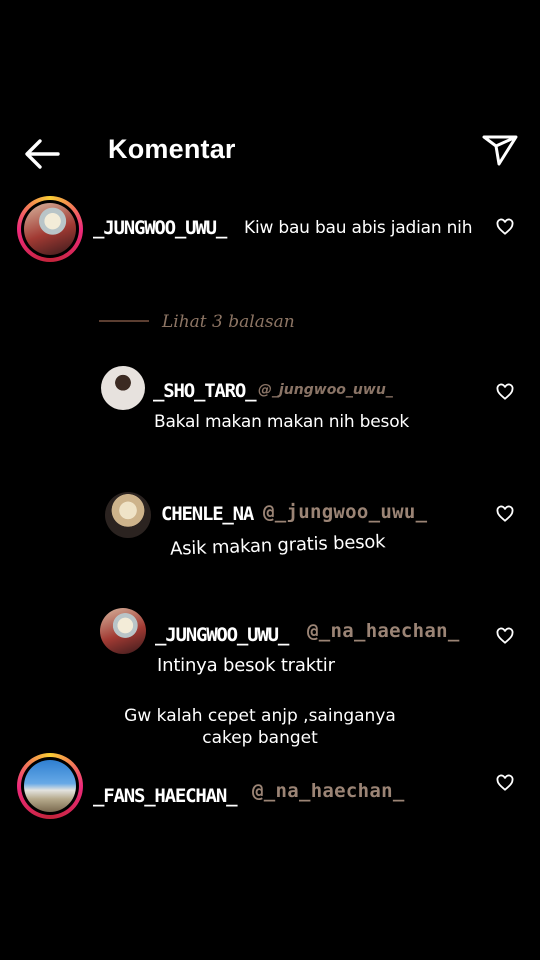 The width and height of the screenshot is (540, 960). I want to click on overlay-caption-line: cakep banget, so click(260, 738).